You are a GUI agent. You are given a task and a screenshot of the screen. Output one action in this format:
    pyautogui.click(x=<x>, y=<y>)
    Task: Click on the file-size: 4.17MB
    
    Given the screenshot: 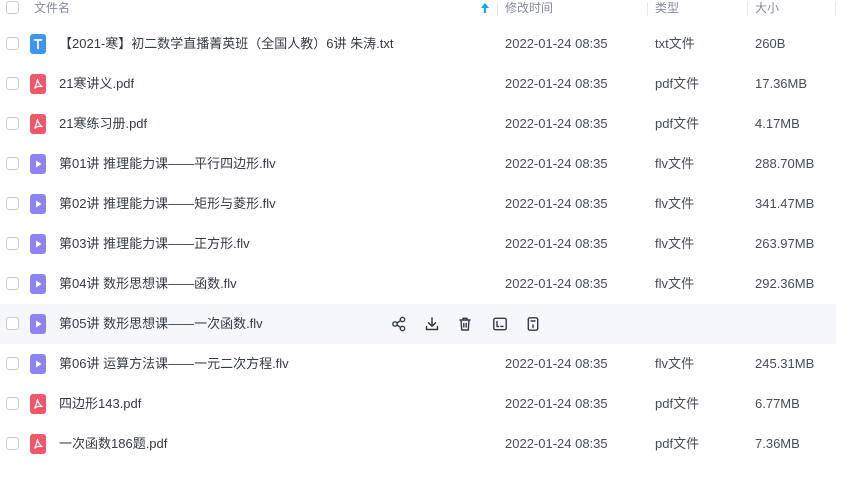 What is the action you would take?
    pyautogui.click(x=777, y=123)
    